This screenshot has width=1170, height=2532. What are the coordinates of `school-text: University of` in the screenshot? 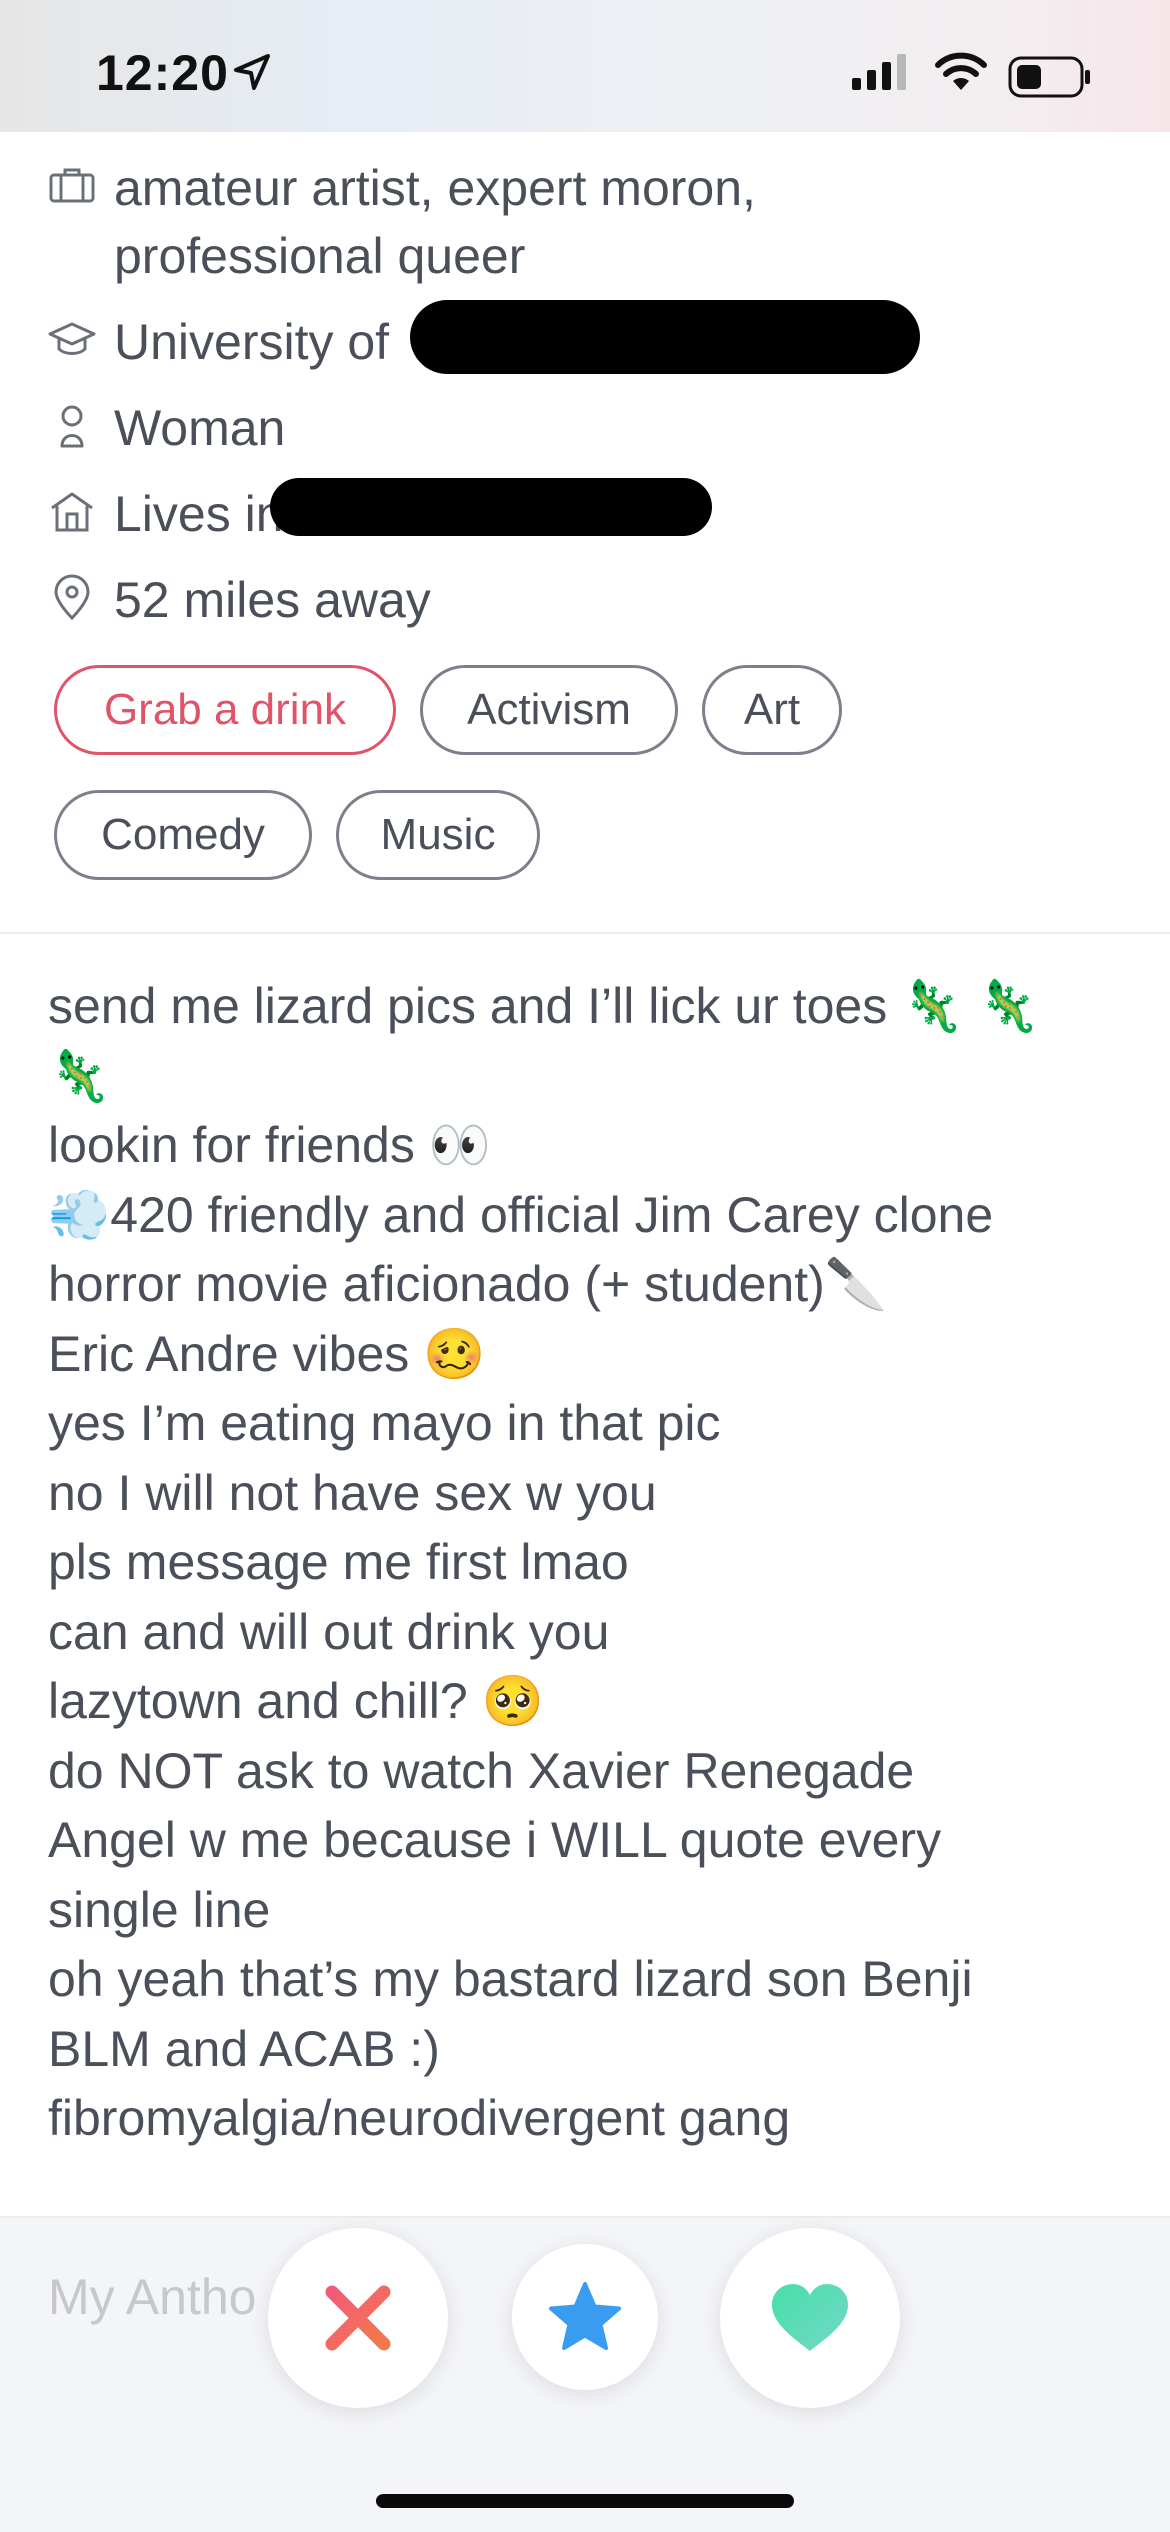 It's located at (252, 342).